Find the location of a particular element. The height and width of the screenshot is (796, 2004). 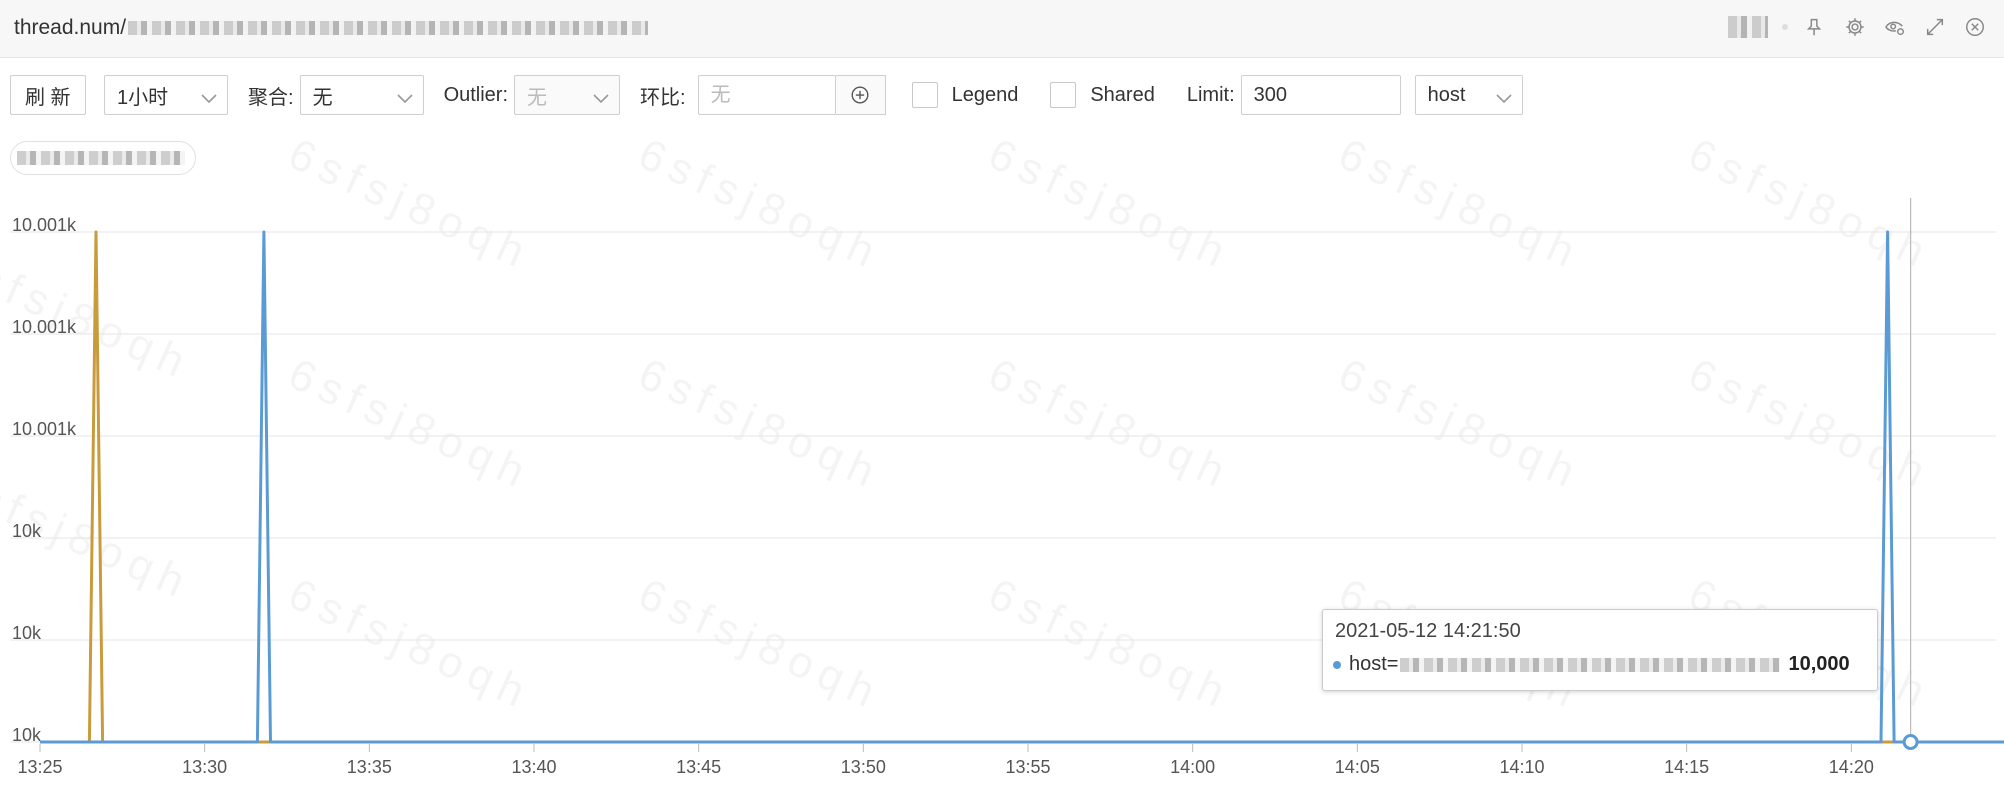

x-tick-label: 13:40 is located at coordinates (533, 767).